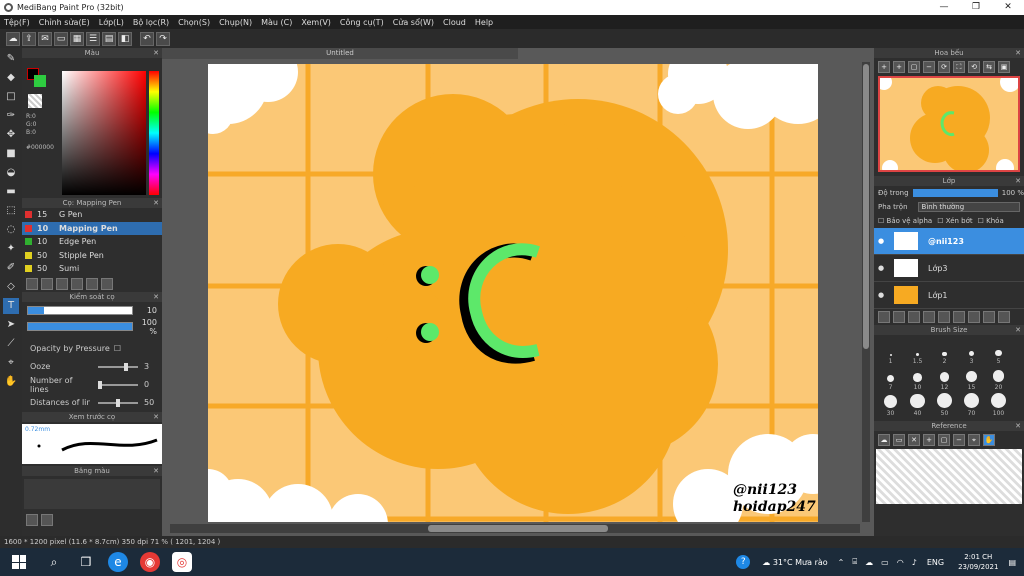  Describe the element at coordinates (949, 476) in the screenshot. I see `reference-area` at that location.